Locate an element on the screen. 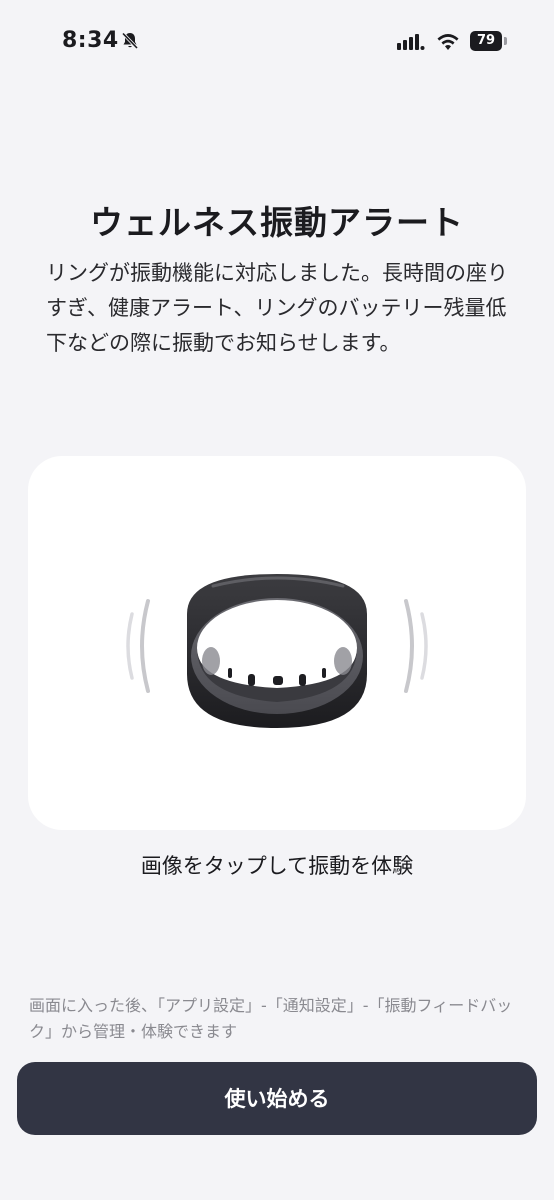 Image resolution: width=554 pixels, height=1200 pixels. battery-level: 79 is located at coordinates (486, 41).